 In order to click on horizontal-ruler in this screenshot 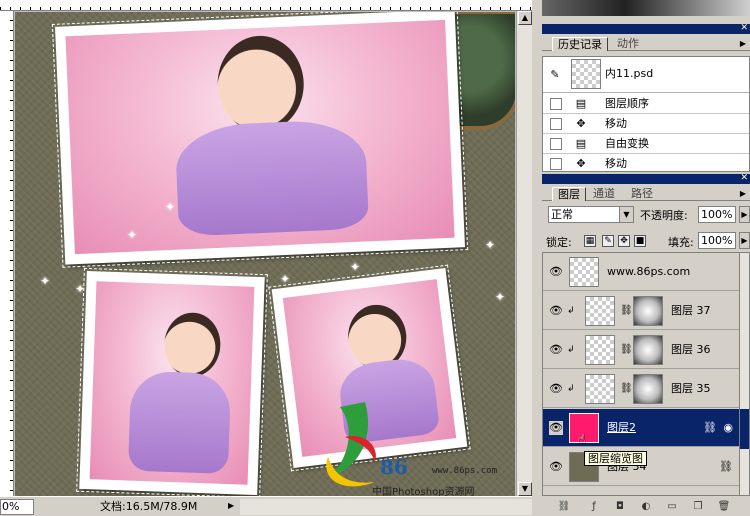, I will do `click(266, 5)`.